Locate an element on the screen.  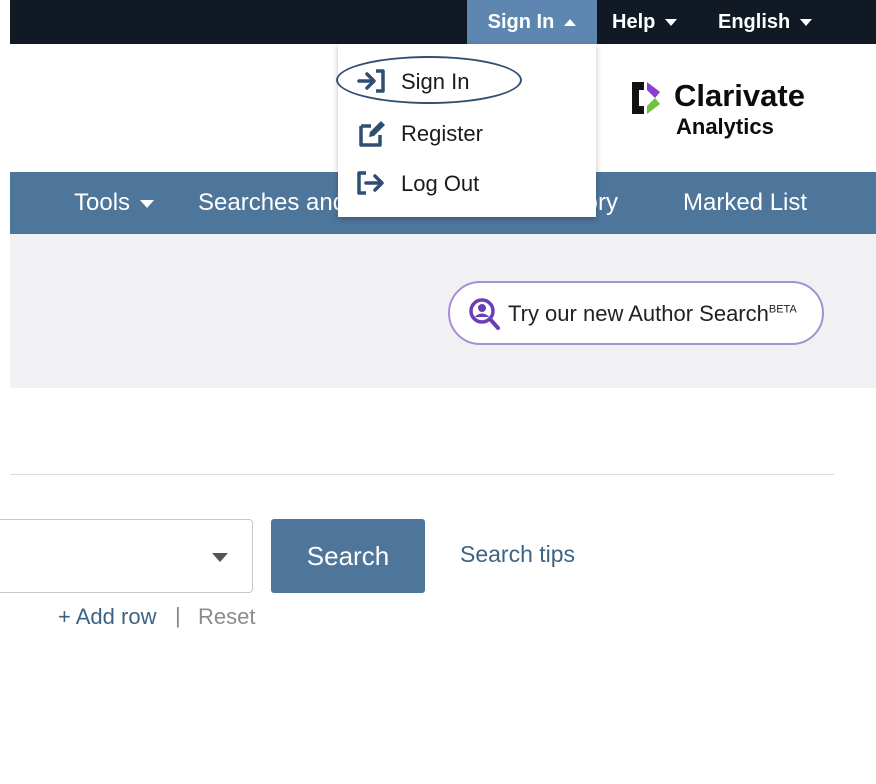
language-menu-button: English is located at coordinates (765, 22).